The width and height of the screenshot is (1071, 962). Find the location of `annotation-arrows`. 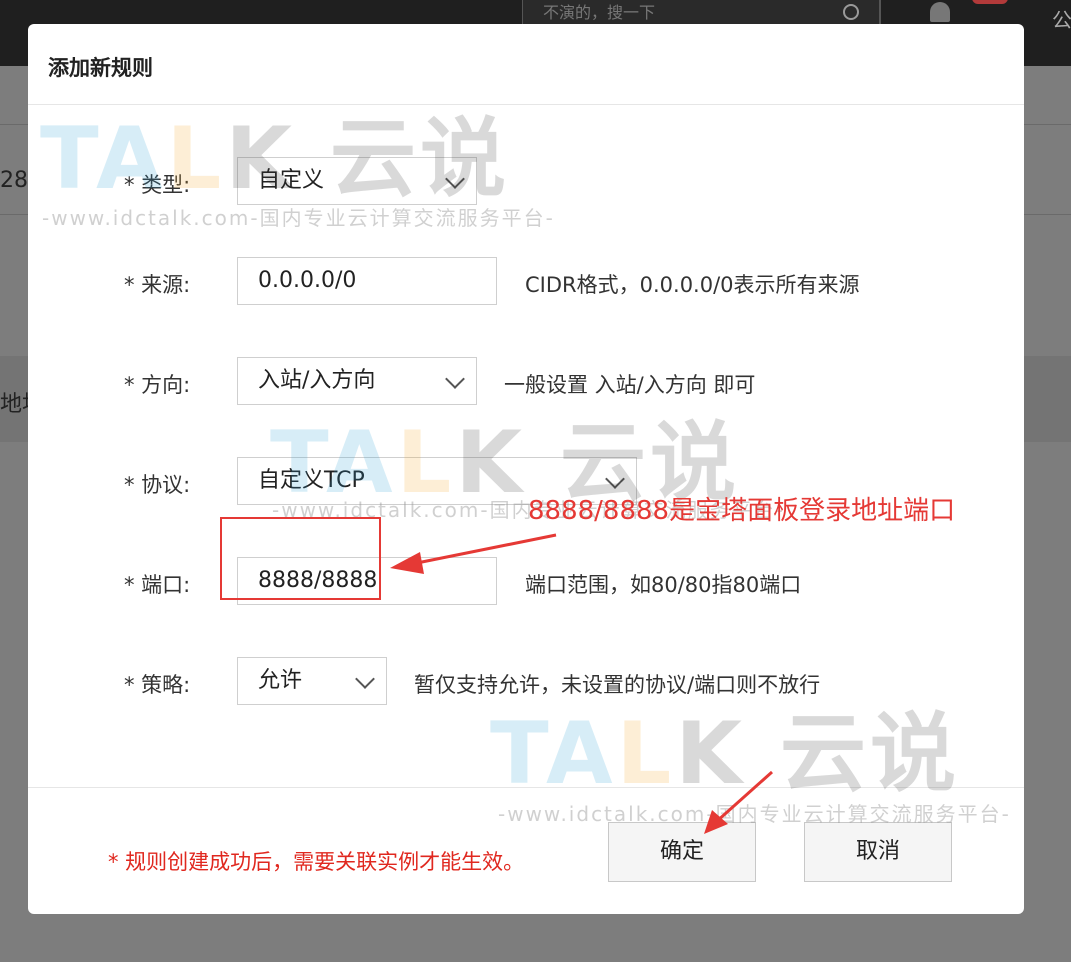

annotation-arrows is located at coordinates (581, 683).